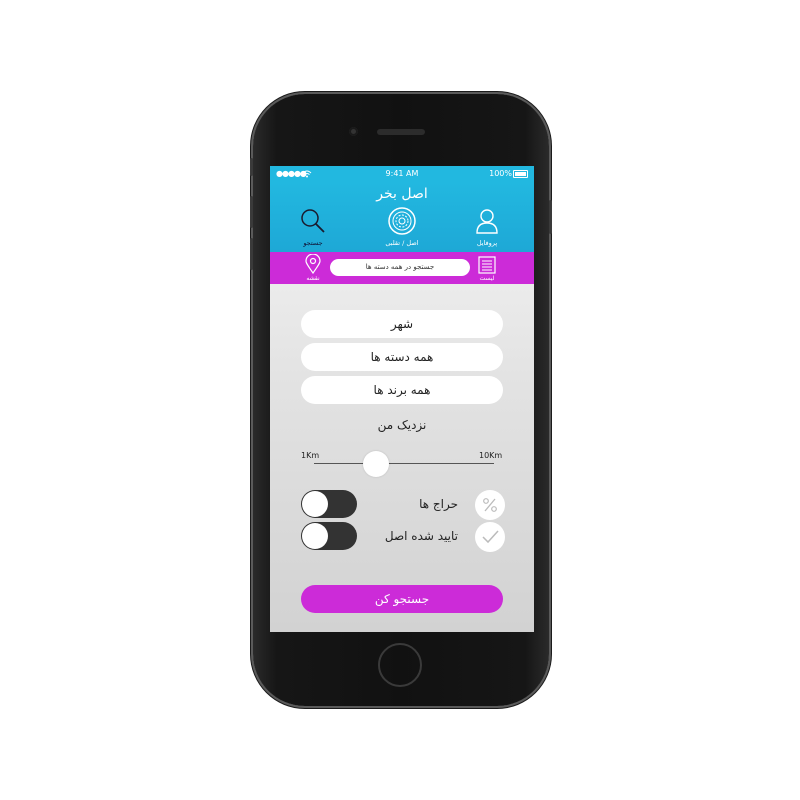 Image resolution: width=800 pixels, height=800 pixels. What do you see at coordinates (438, 504) in the screenshot?
I see `sales-label: حراج ها` at bounding box center [438, 504].